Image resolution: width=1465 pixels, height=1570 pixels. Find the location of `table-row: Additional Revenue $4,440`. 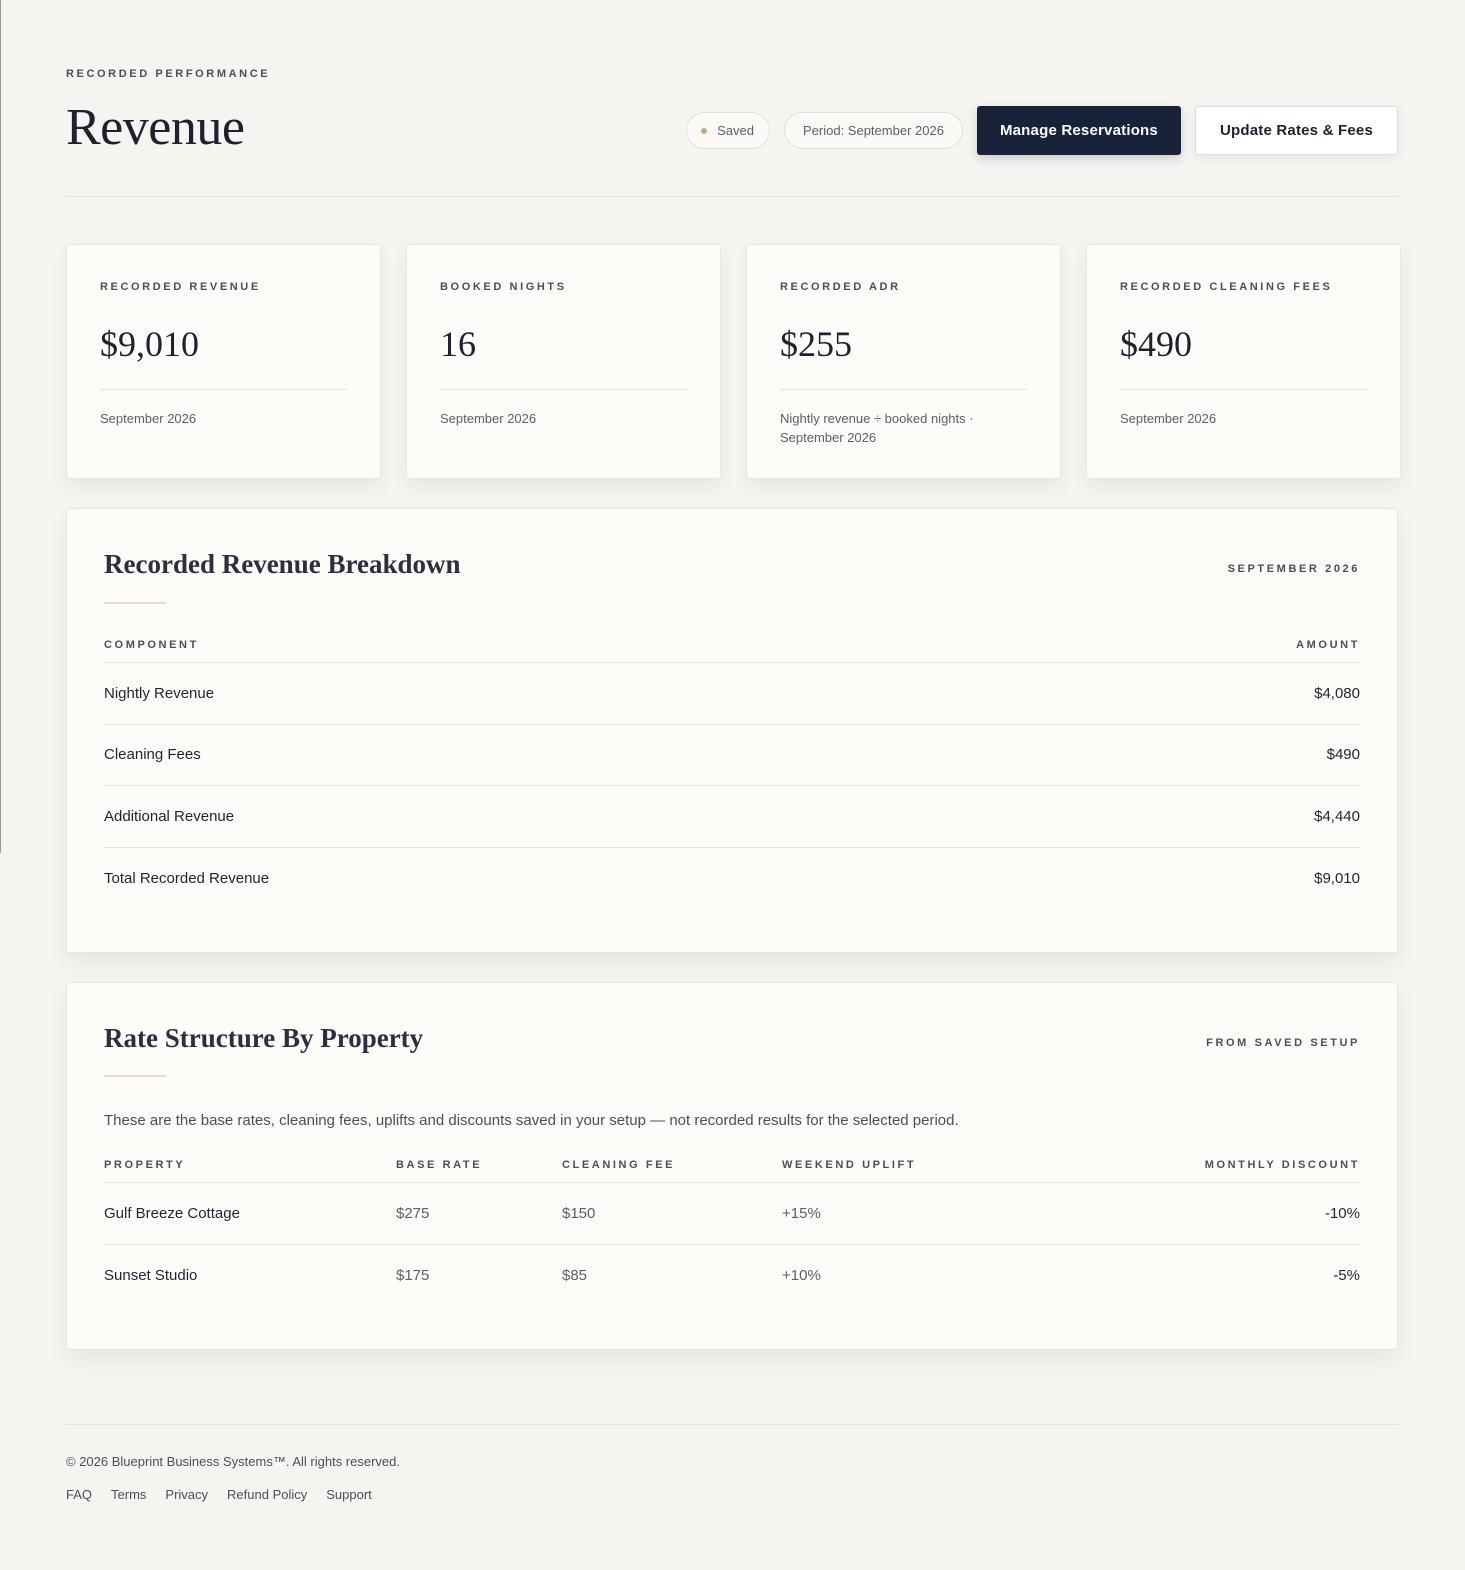

table-row: Additional Revenue $4,440 is located at coordinates (732, 817).